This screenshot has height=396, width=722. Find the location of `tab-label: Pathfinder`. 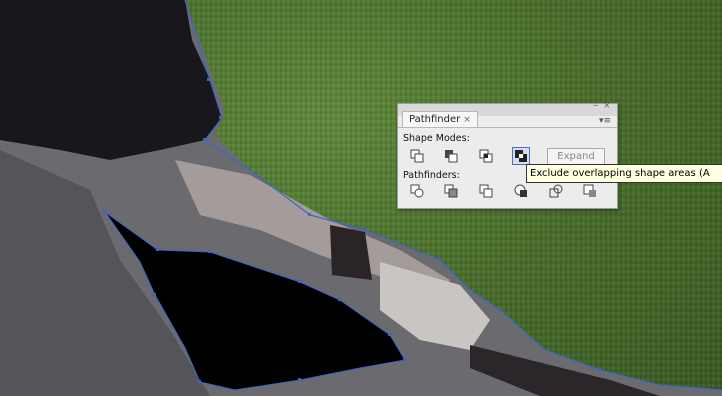

tab-label: Pathfinder is located at coordinates (435, 119).